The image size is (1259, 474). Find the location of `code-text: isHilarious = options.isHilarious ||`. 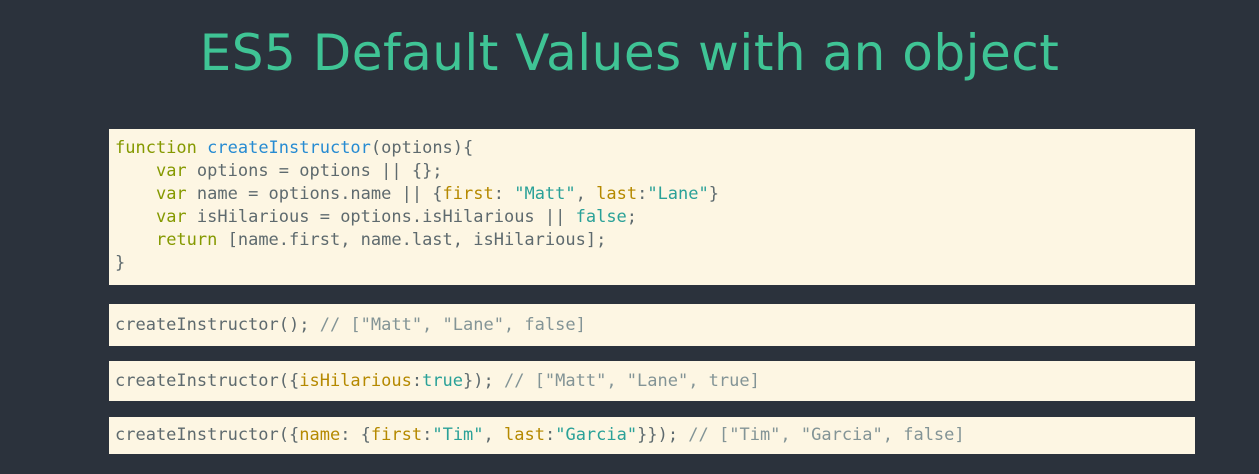

code-text: isHilarious = options.isHilarious || is located at coordinates (381, 217).